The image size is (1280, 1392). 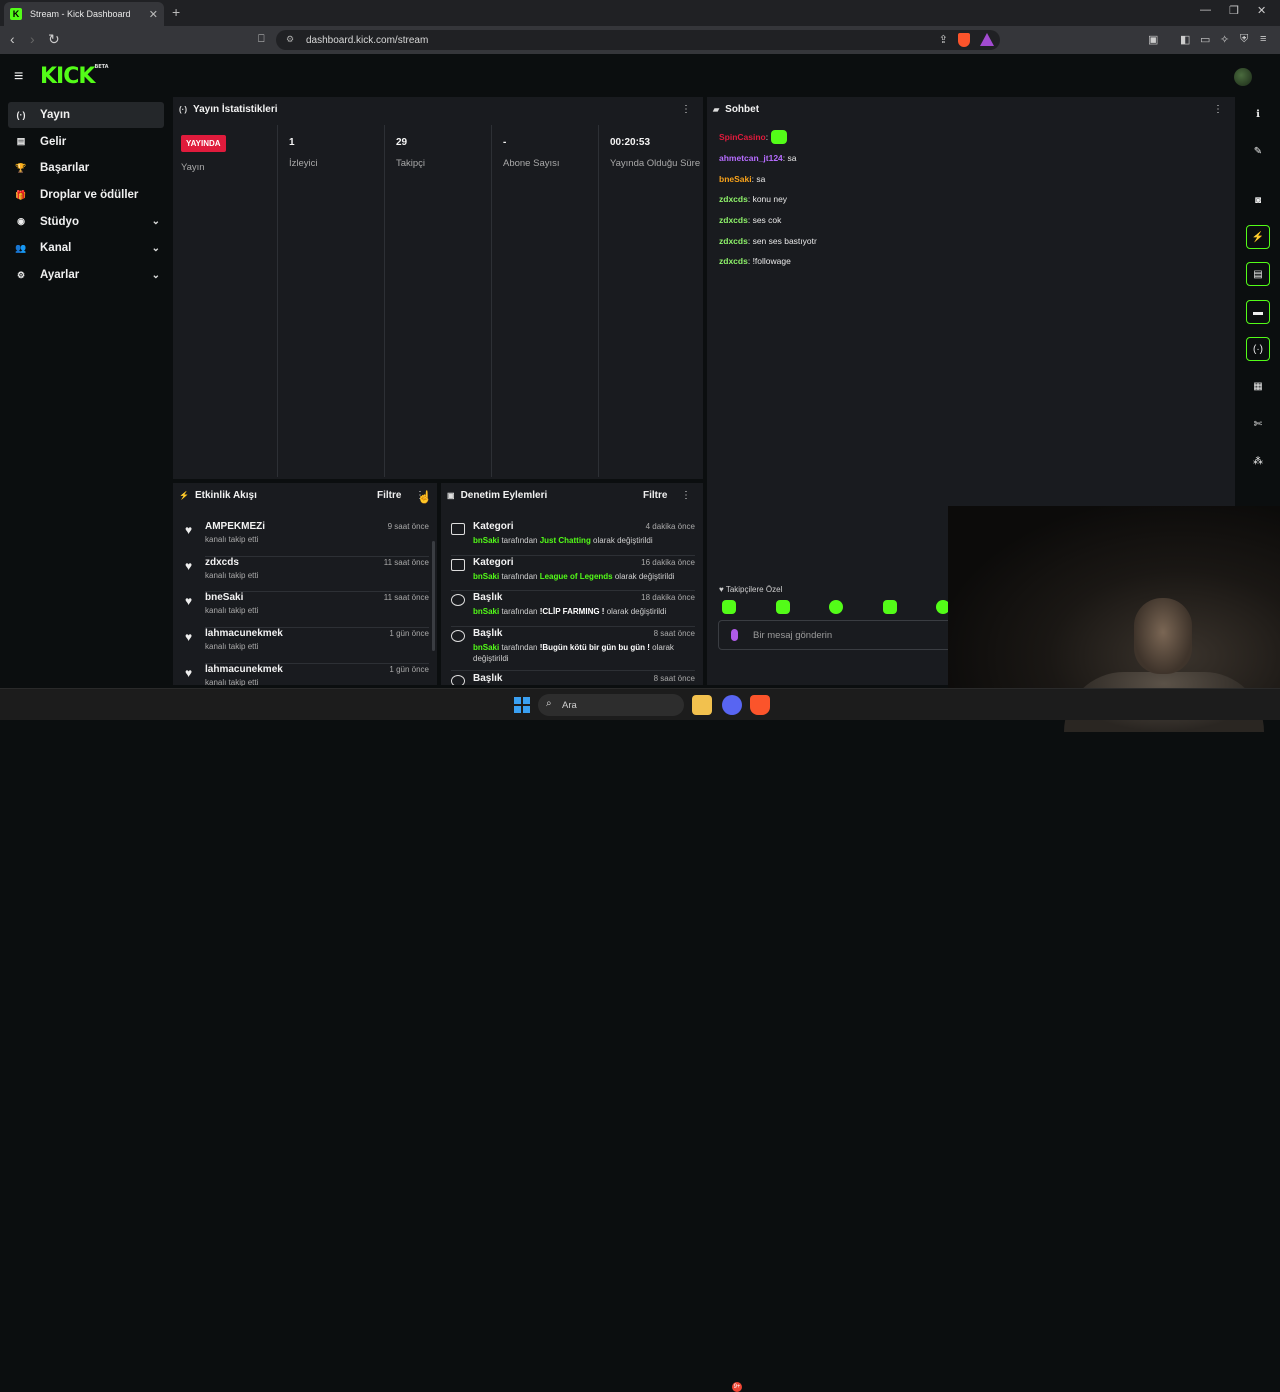 I want to click on share-nodes-icon: ⁂, so click(x=1258, y=461).